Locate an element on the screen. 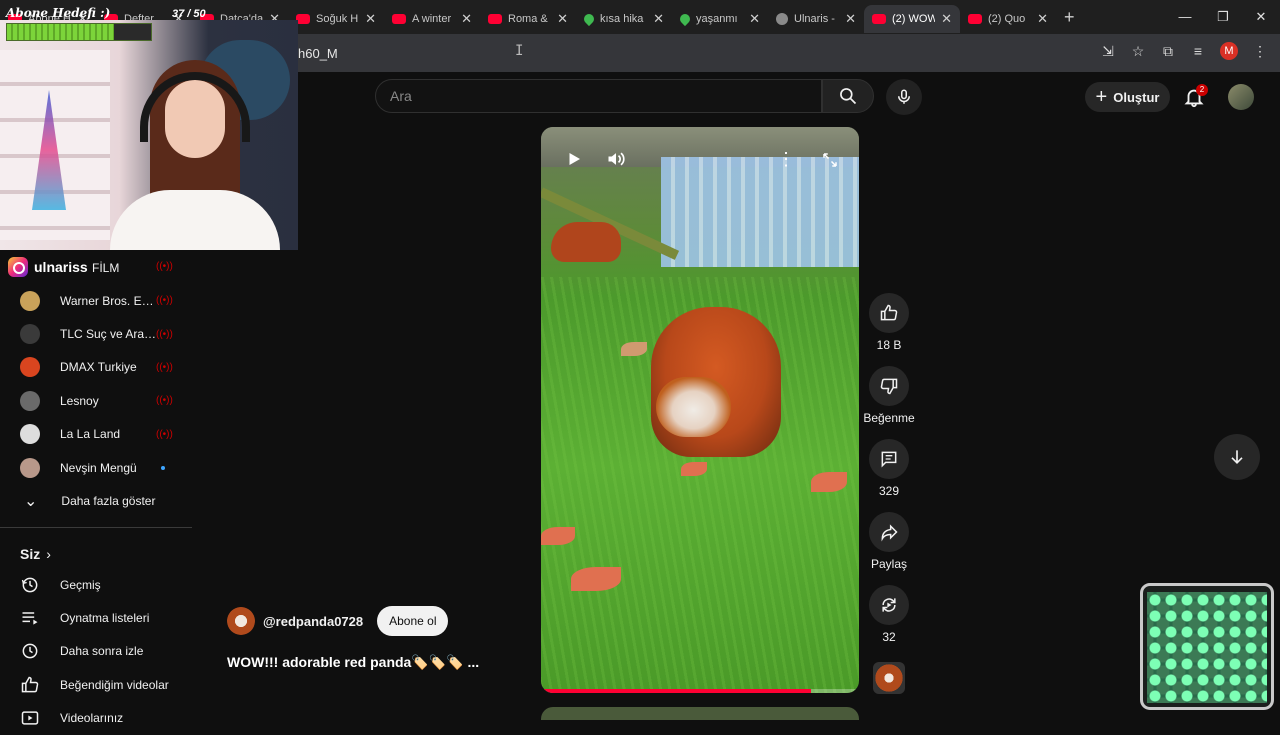 The height and width of the screenshot is (735, 1280). subscription-item: Lesnoy ((•)) is located at coordinates (96, 400).